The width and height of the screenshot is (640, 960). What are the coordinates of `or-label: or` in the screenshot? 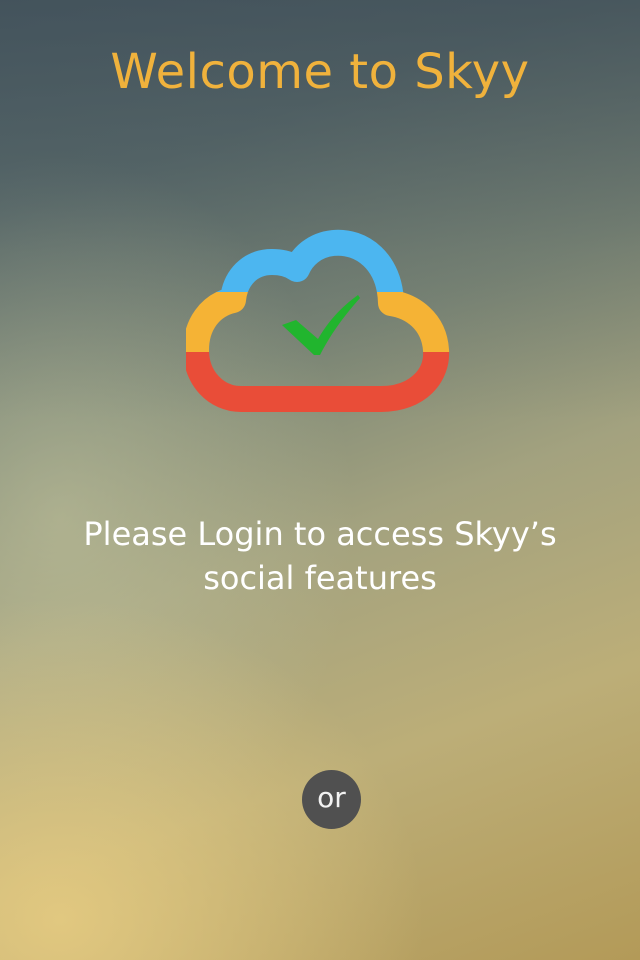 It's located at (331, 797).